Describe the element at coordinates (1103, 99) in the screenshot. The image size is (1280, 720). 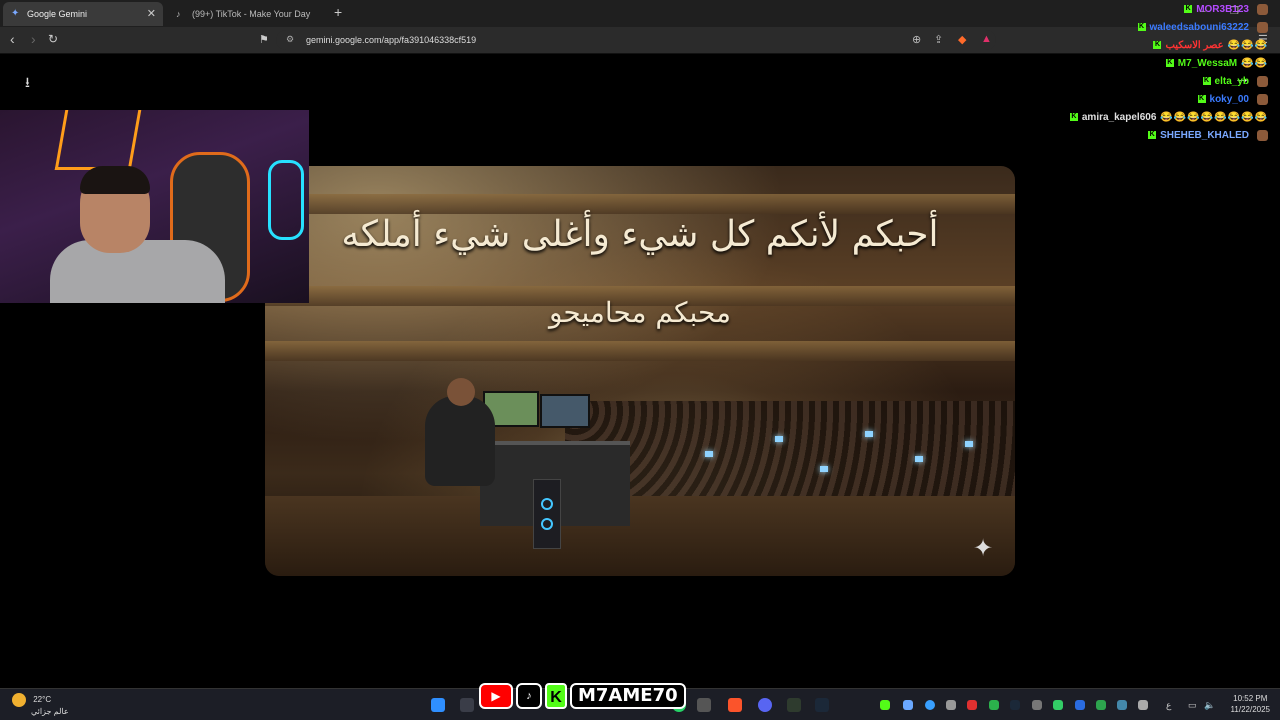
I see `chat-message: Kkoky_00` at that location.